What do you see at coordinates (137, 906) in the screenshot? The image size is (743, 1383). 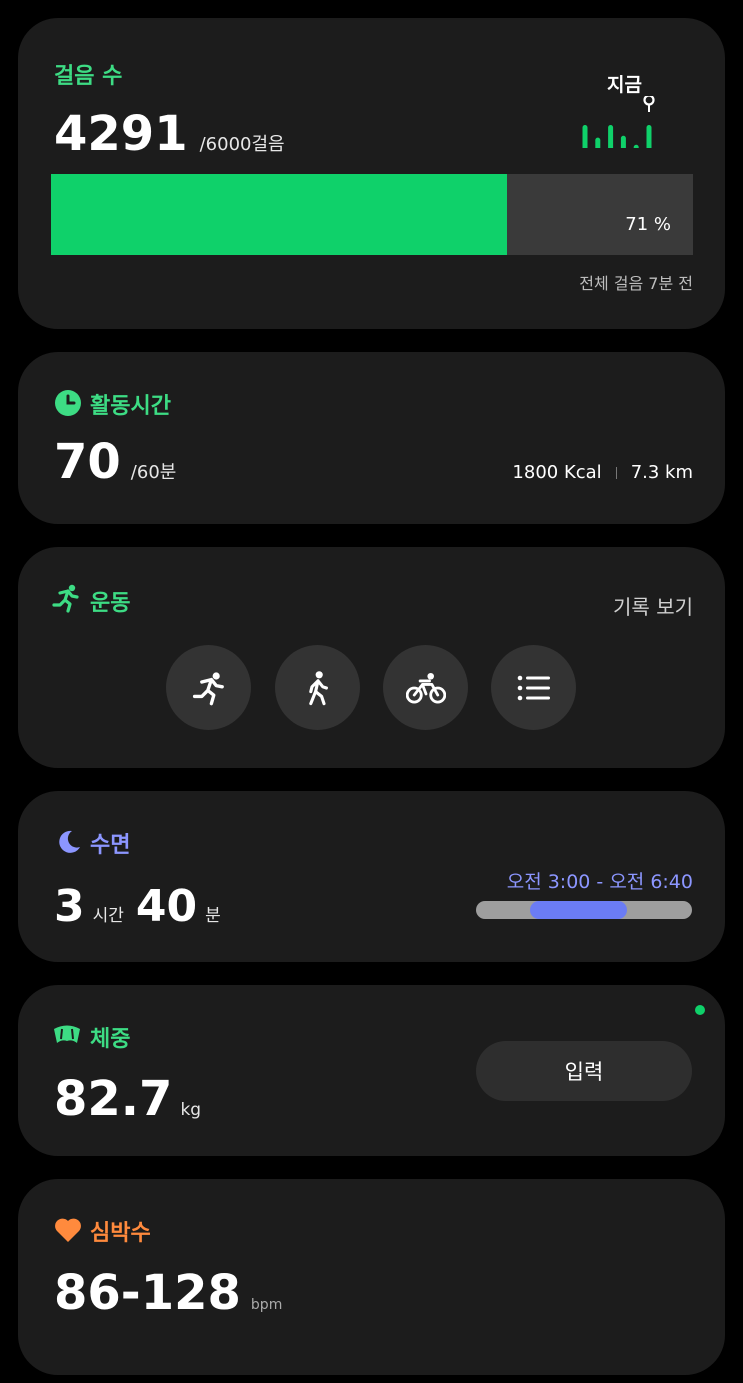 I see `sleep-duration: 3 시간 40 분` at bounding box center [137, 906].